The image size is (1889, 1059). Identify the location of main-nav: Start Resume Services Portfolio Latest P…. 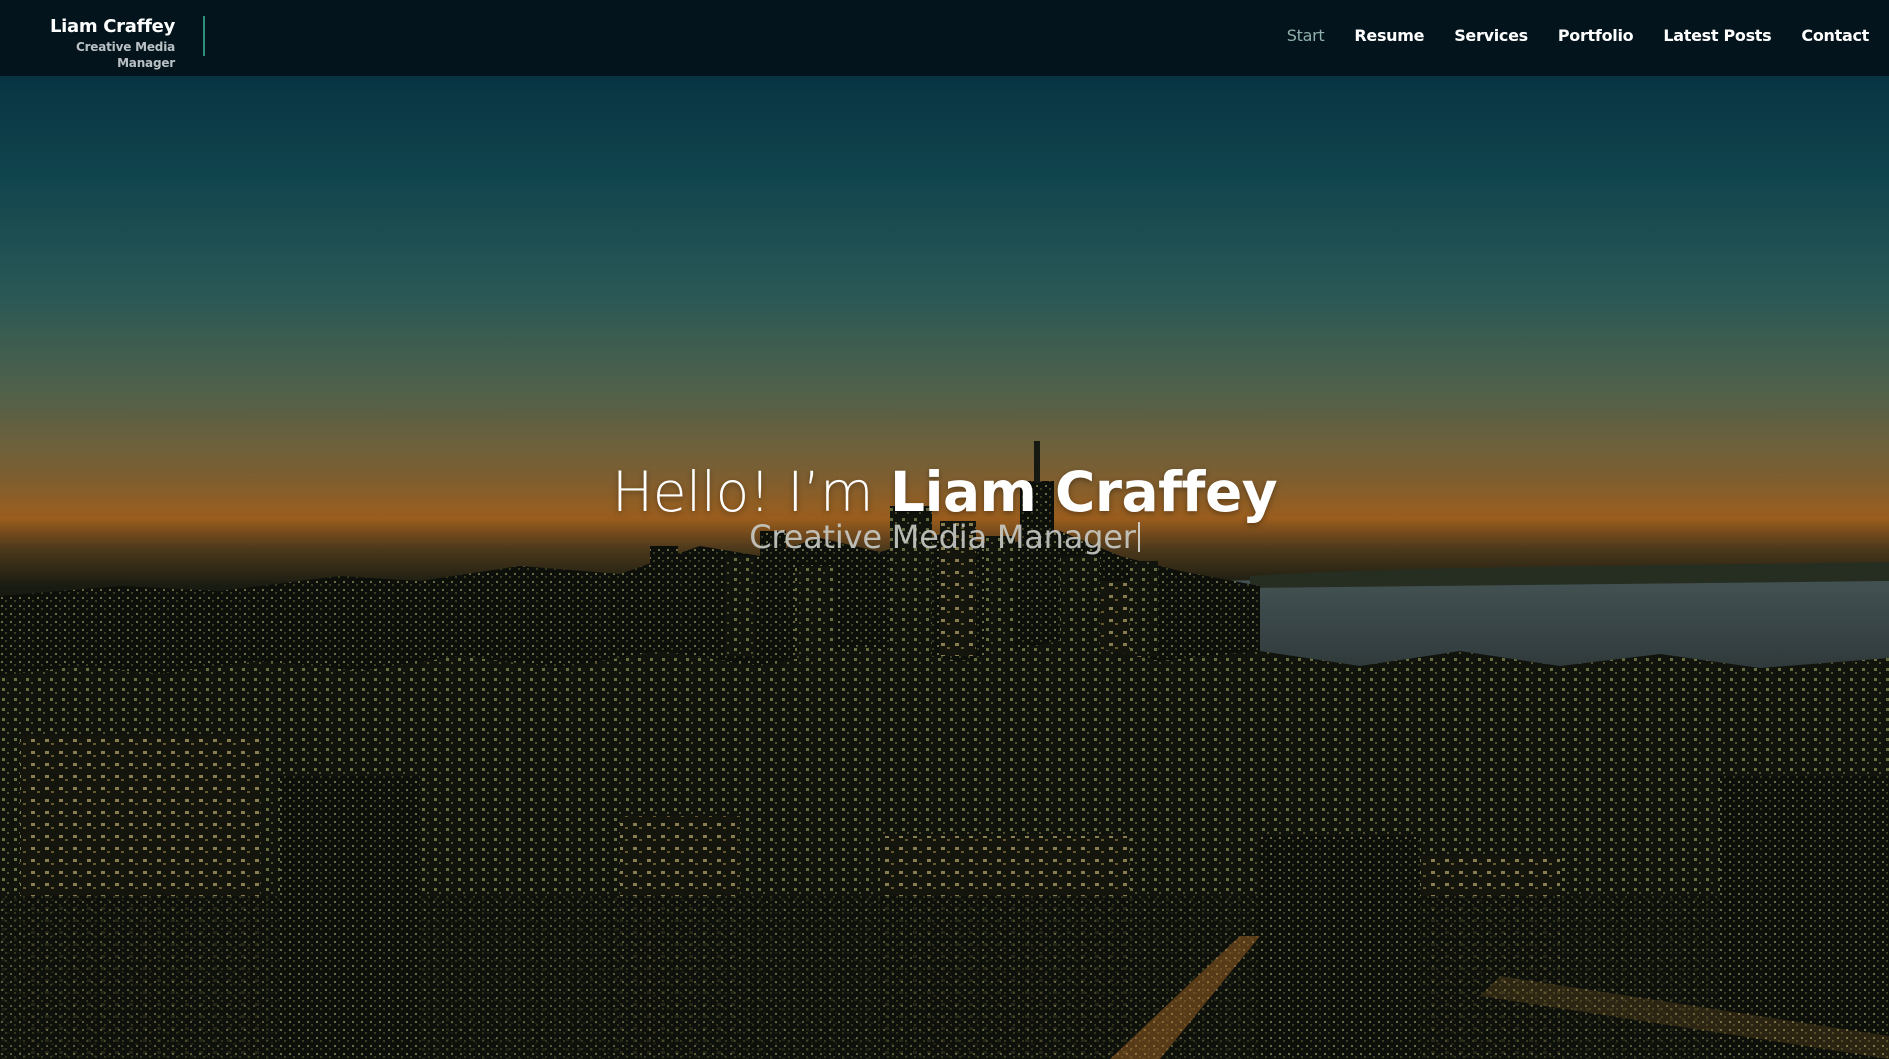
(1563, 36).